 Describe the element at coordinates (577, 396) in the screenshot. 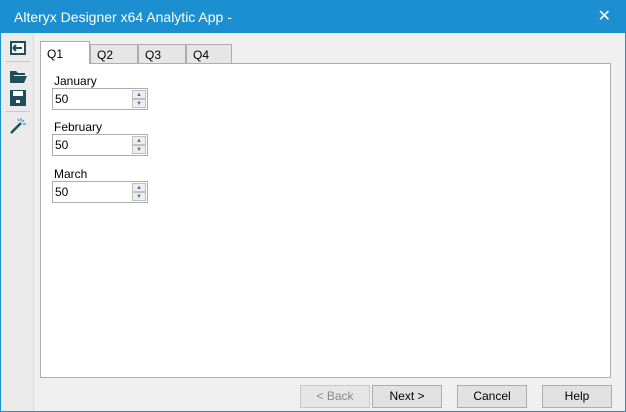

I see `help-button: Help` at that location.